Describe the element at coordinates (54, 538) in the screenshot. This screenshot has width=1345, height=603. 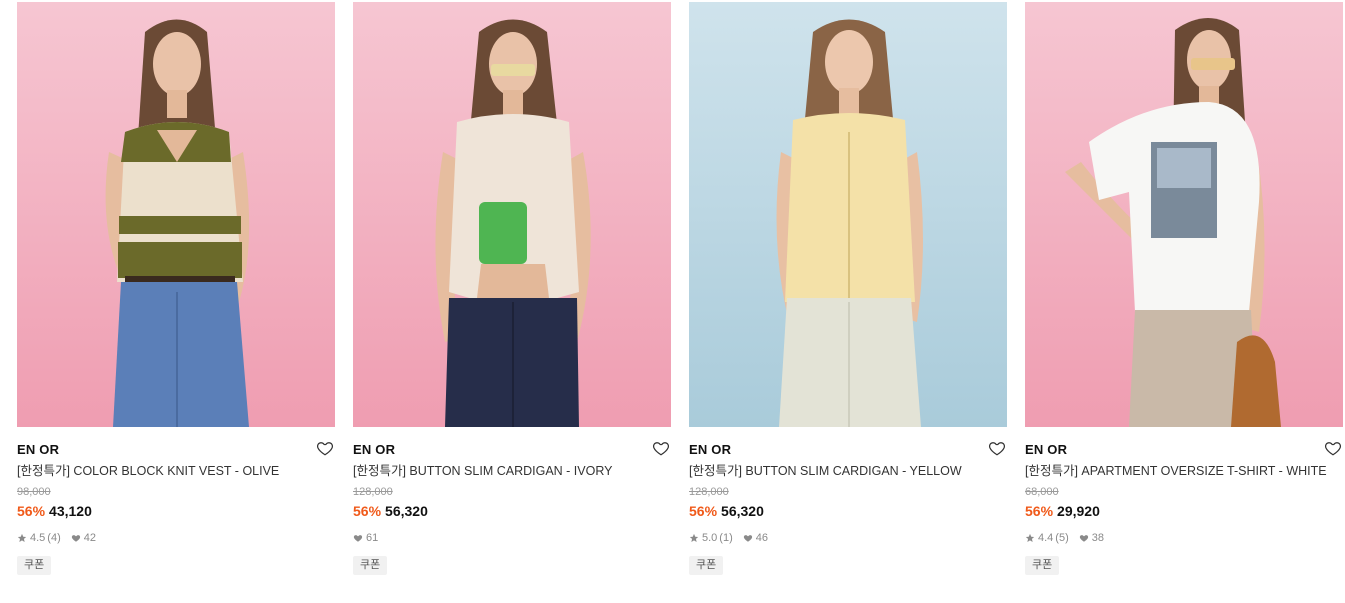
I see `review-count: (4)` at that location.